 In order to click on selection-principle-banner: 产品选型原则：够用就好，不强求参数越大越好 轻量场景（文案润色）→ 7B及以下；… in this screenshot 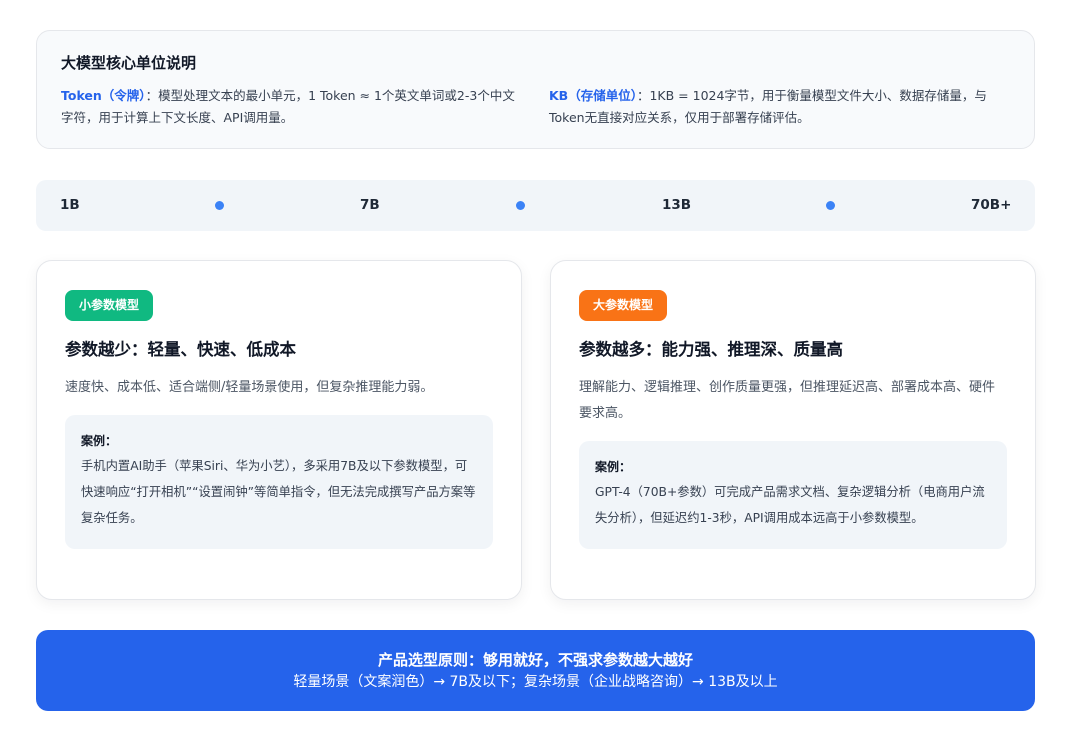, I will do `click(535, 670)`.